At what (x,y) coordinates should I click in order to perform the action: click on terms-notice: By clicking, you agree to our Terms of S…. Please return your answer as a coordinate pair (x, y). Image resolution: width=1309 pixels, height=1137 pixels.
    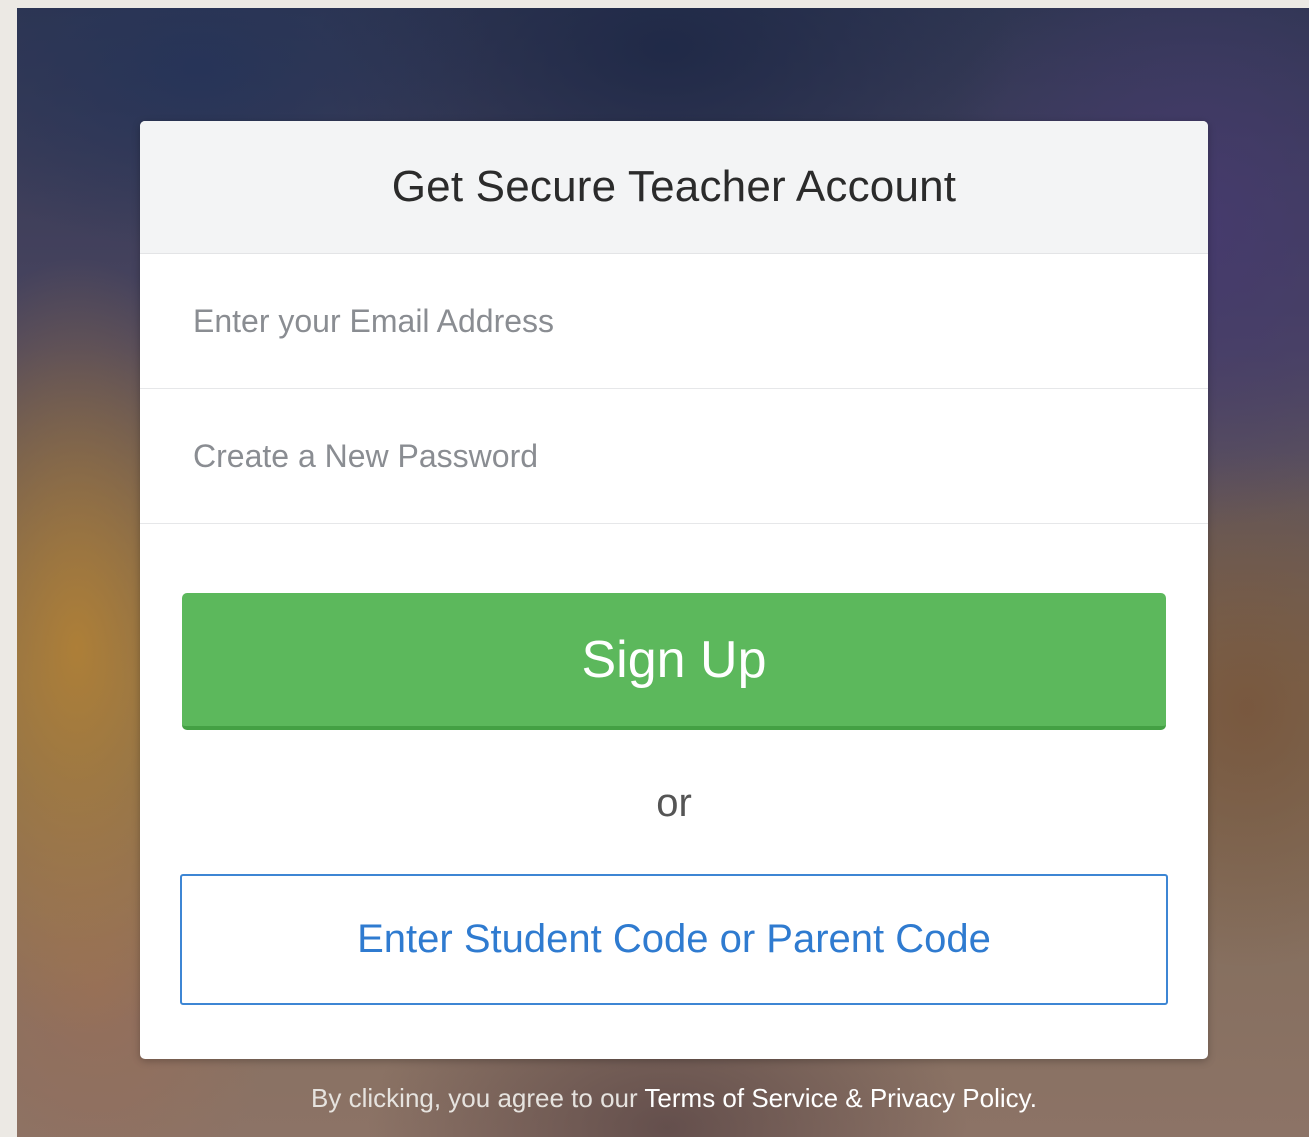
    Looking at the image, I should click on (674, 1098).